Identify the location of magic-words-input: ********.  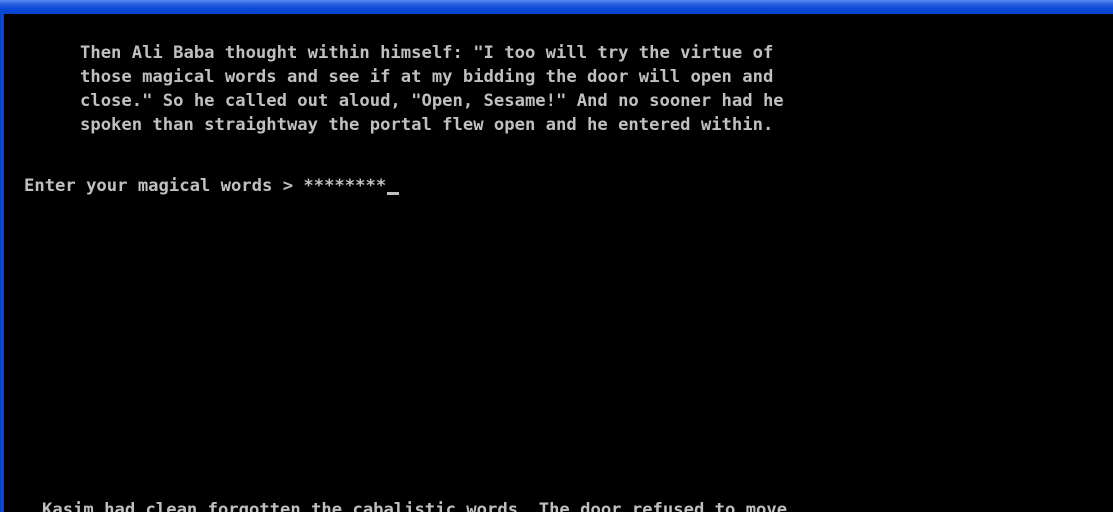
(344, 186).